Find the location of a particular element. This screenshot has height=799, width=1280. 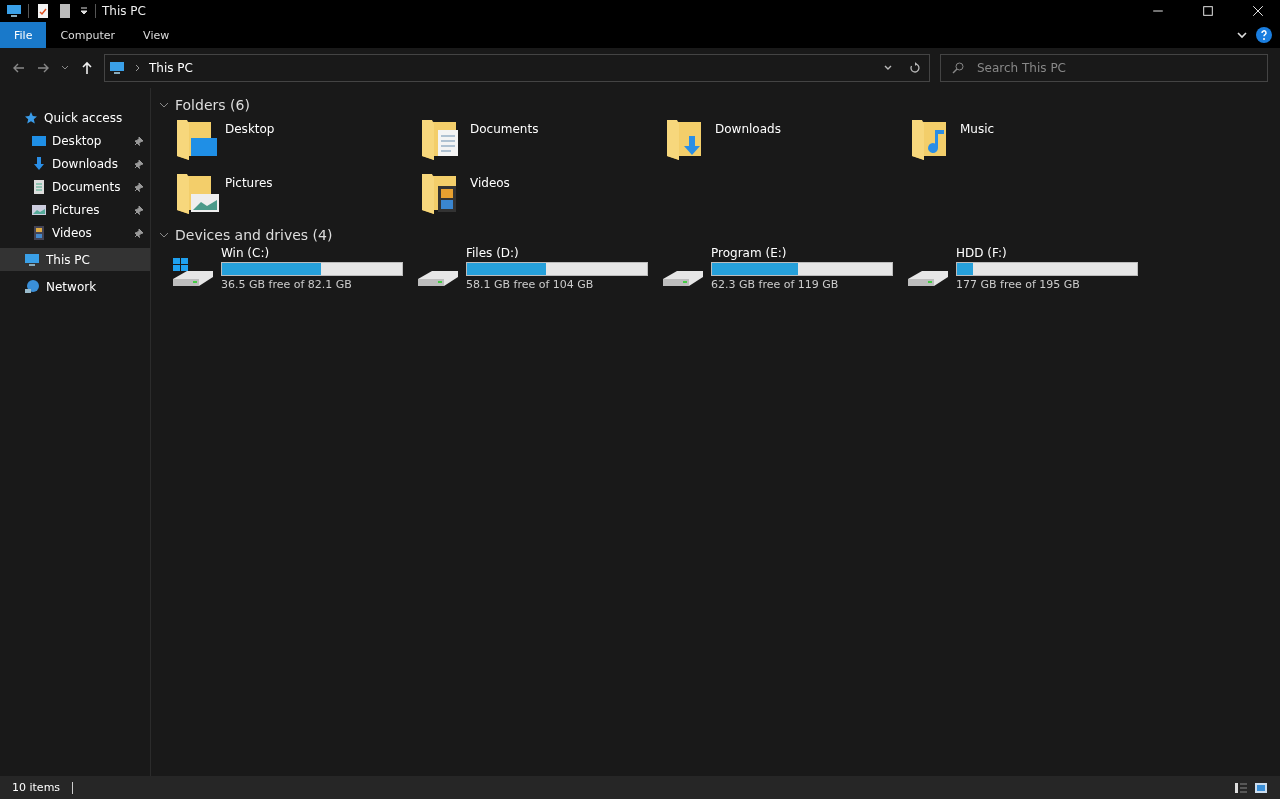

address-path: This PC is located at coordinates (171, 68).